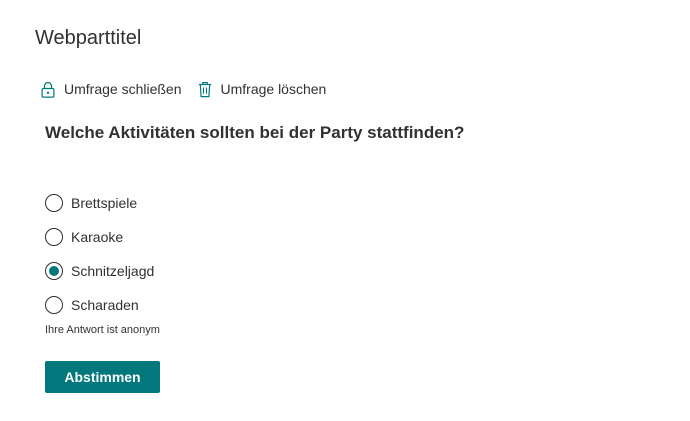 The image size is (690, 421). I want to click on option-label: Karaoke, so click(97, 237).